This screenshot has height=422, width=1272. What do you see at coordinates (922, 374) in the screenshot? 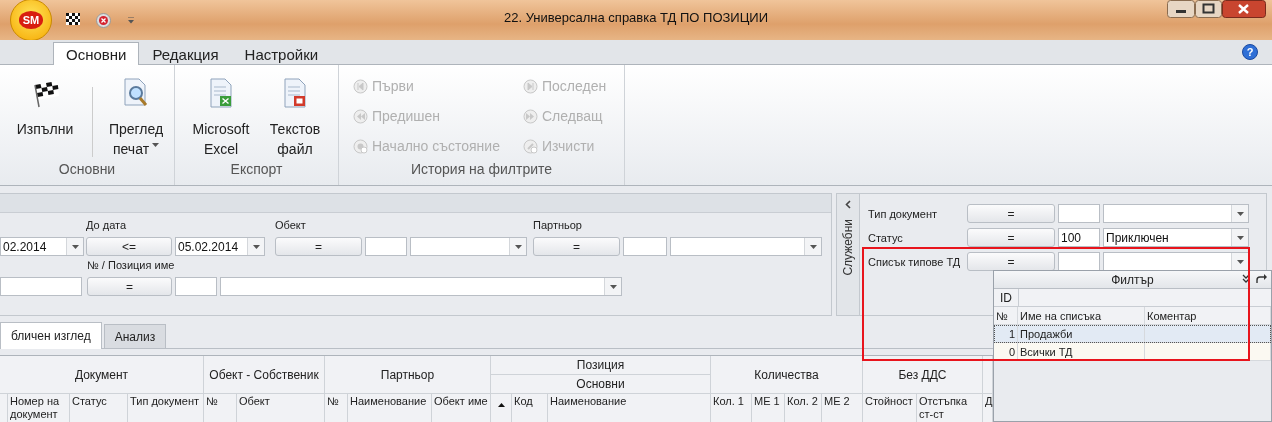
I see `group-header: Без ДДС` at bounding box center [922, 374].